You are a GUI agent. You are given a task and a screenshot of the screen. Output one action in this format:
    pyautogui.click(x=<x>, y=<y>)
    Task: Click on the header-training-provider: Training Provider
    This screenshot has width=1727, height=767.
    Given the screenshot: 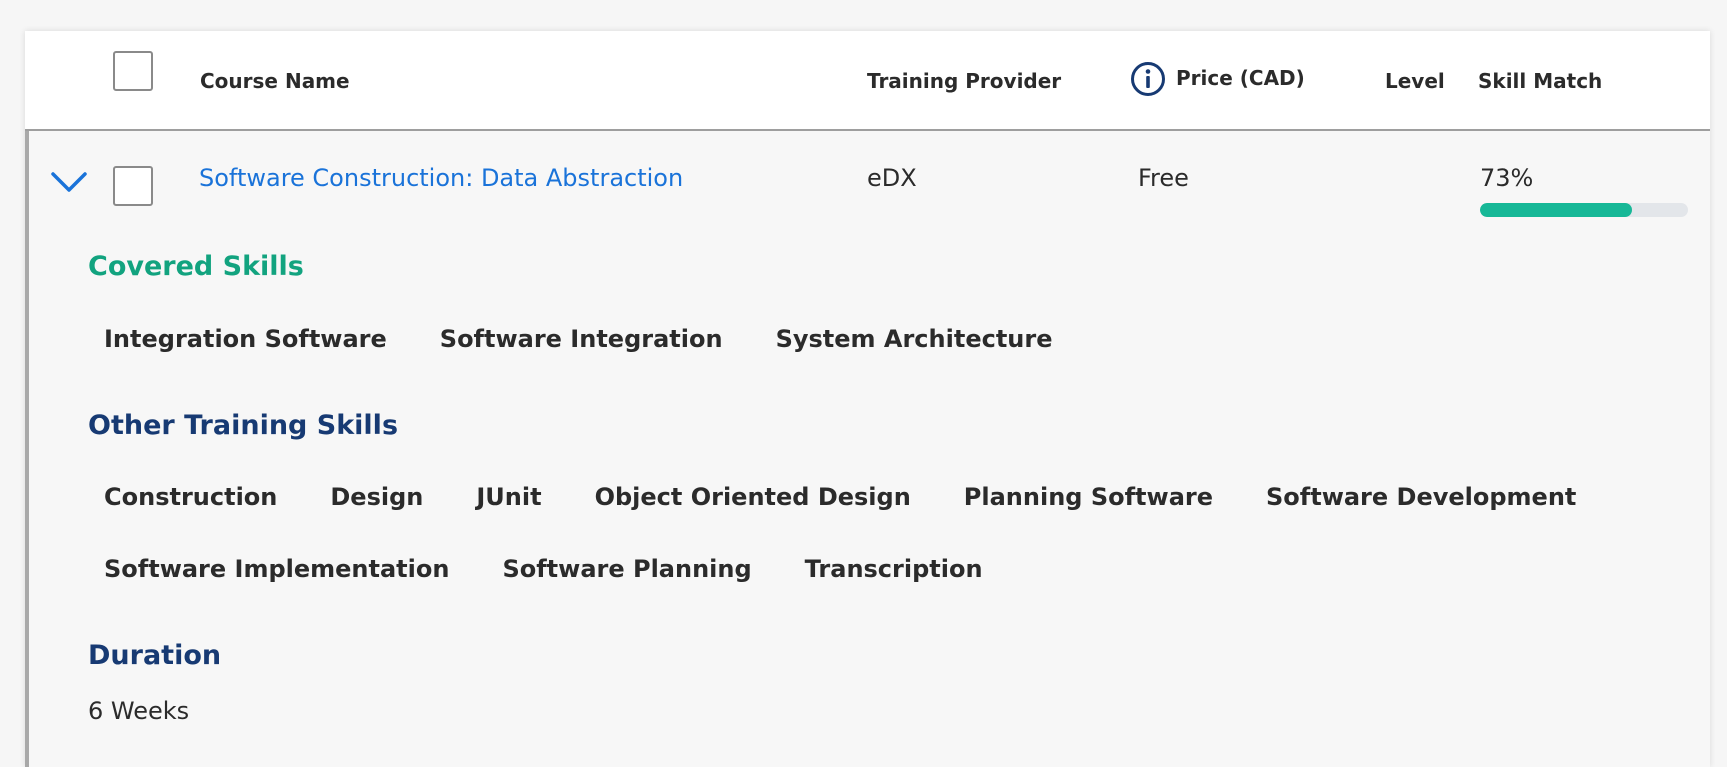 What is the action you would take?
    pyautogui.click(x=964, y=81)
    